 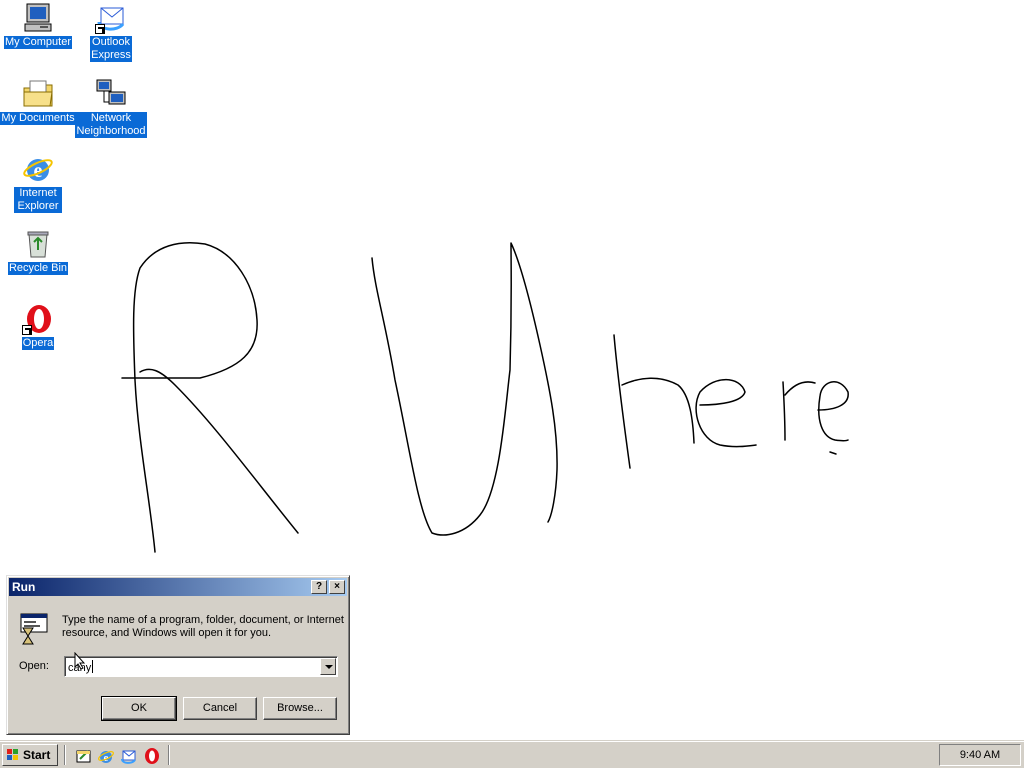 I want to click on my-documents-icon, so click(x=38, y=94).